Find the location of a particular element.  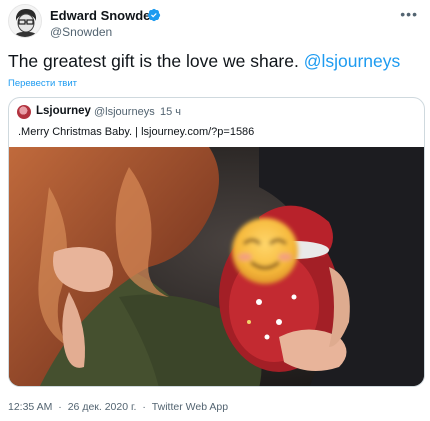

tweet-header: Edward Snowden @Snowden ••• is located at coordinates (215, 24).